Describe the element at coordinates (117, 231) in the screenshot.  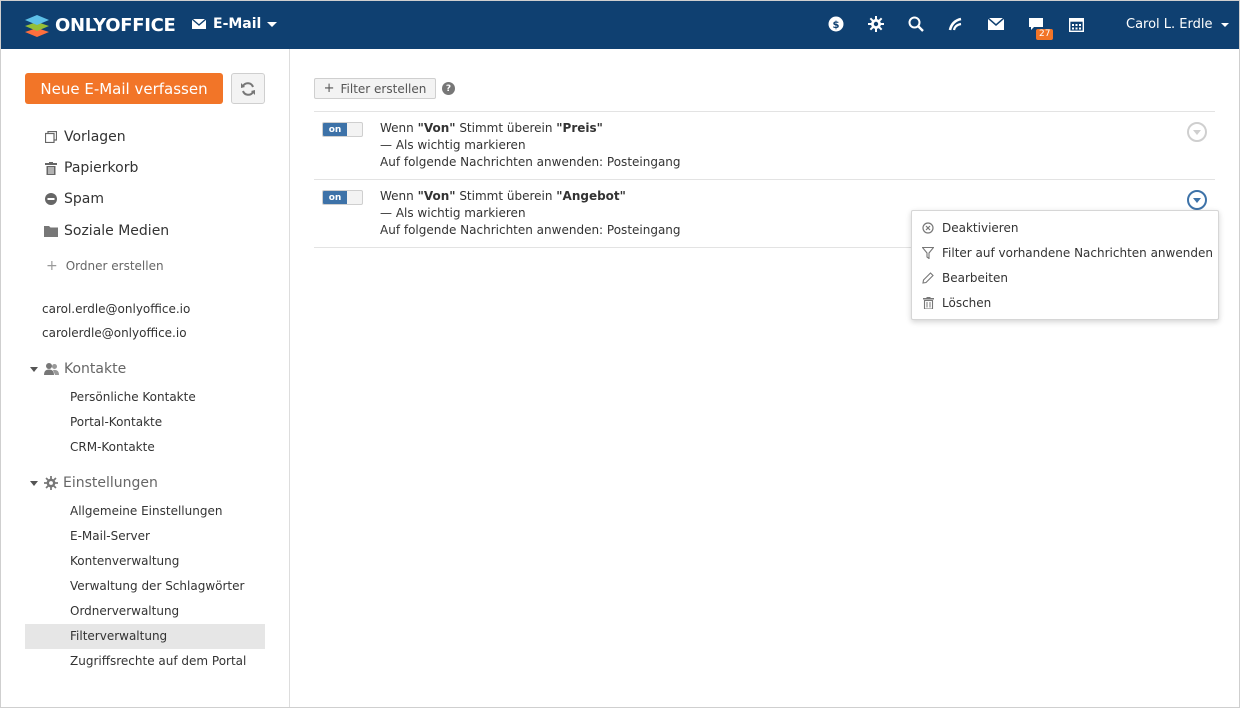
I see `folder-label: Soziale Medien` at that location.